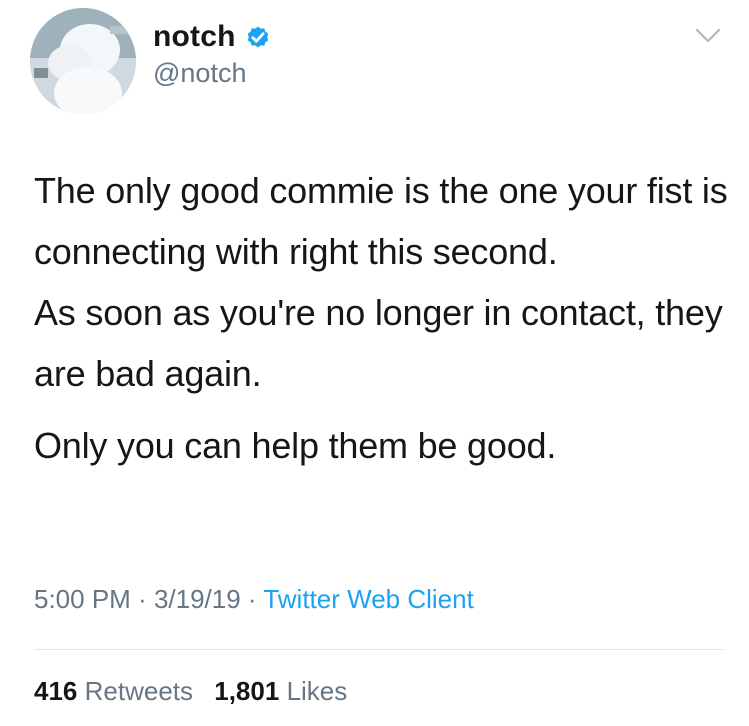  Describe the element at coordinates (379, 649) in the screenshot. I see `divider` at that location.